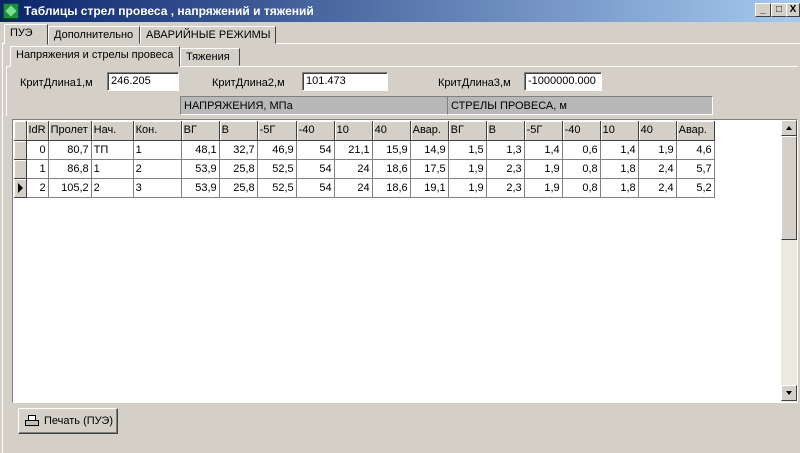 The height and width of the screenshot is (453, 800). Describe the element at coordinates (277, 150) in the screenshot. I see `table-cell: 46,9` at that location.